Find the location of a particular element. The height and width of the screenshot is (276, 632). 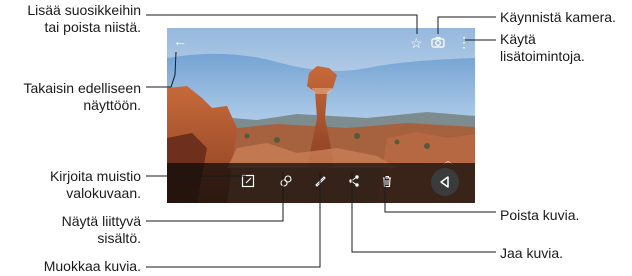

leader-edit is located at coordinates (233, 220).